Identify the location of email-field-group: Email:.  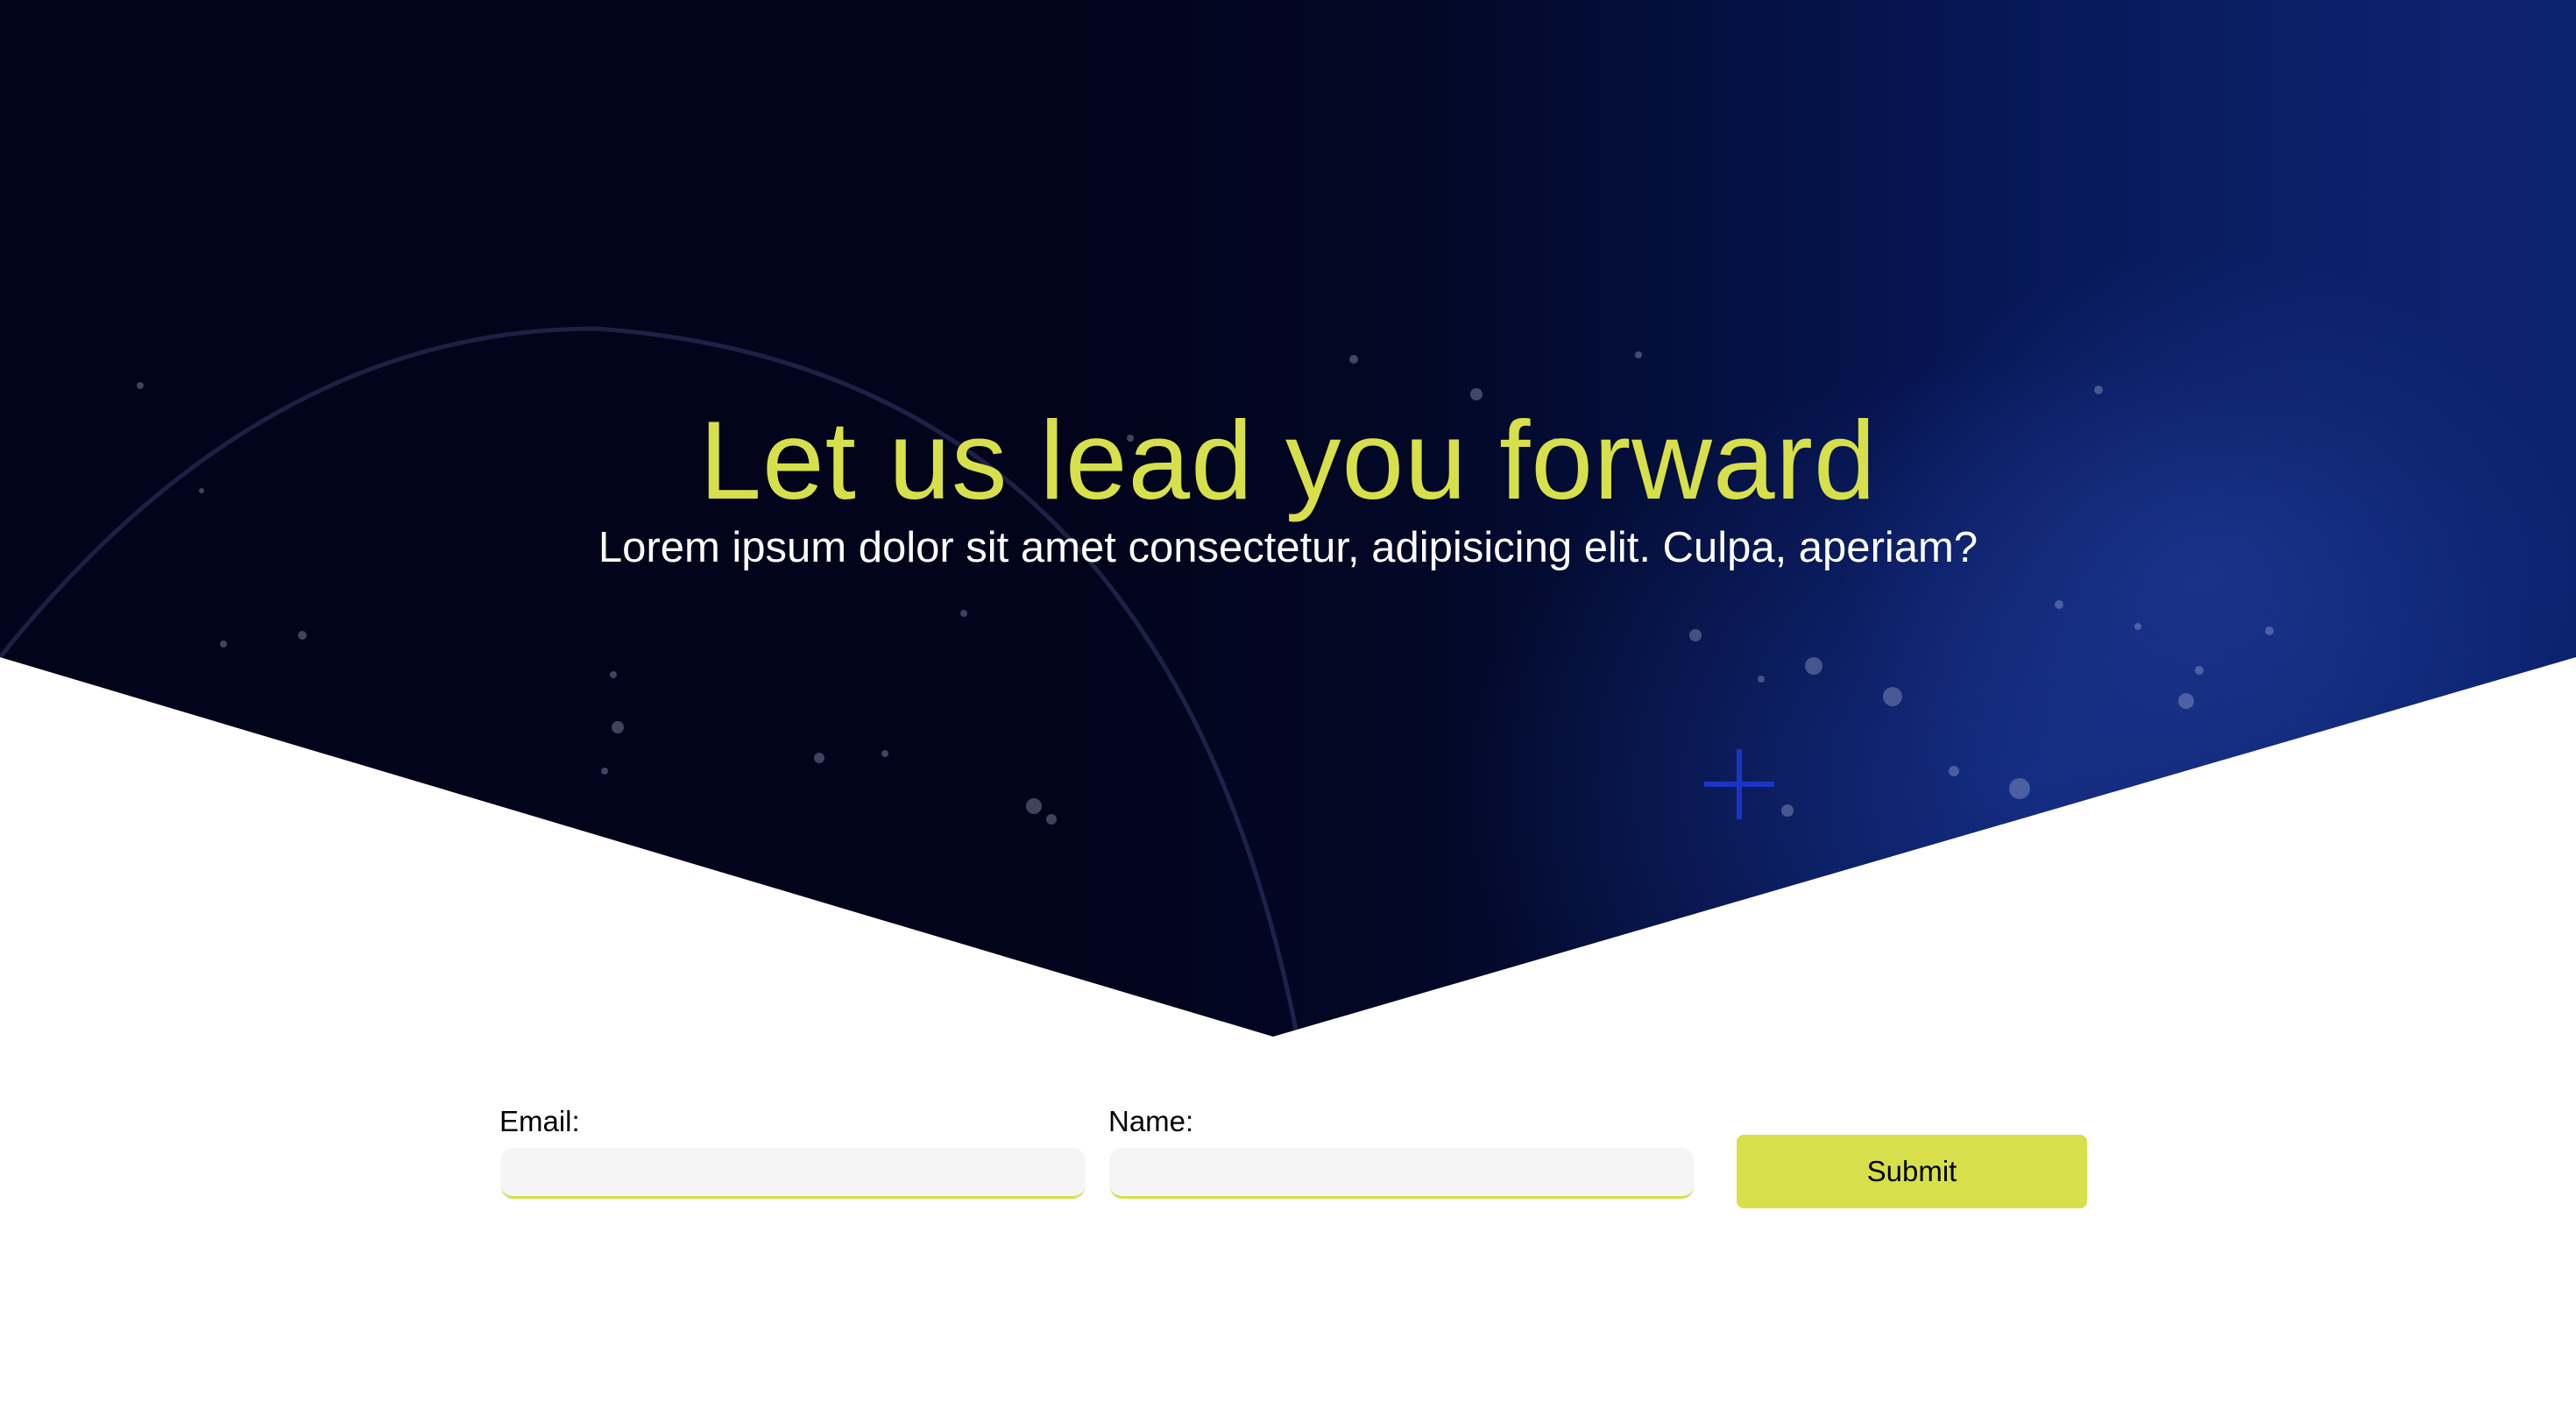
(792, 1154).